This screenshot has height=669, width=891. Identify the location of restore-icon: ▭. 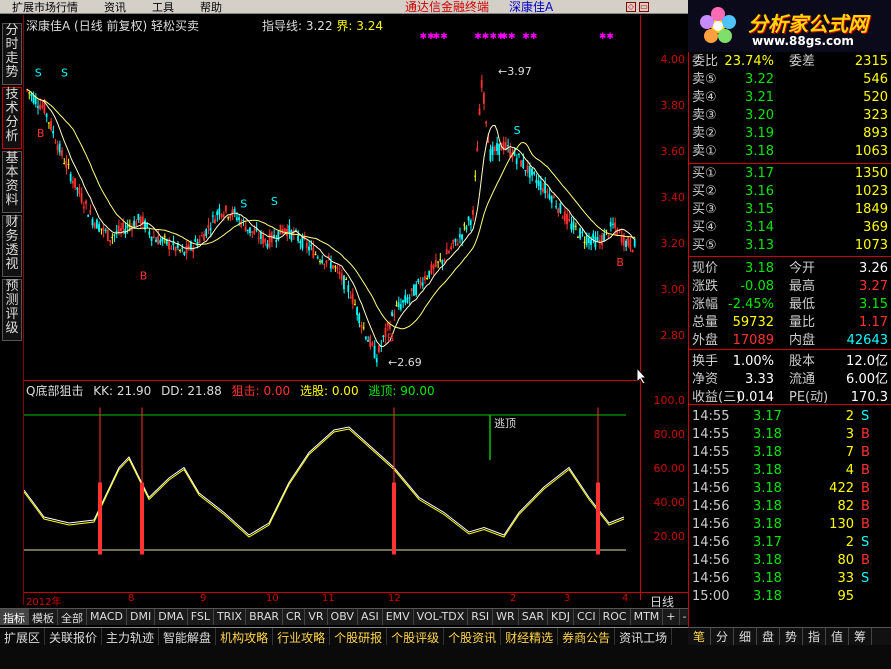
(644, 7).